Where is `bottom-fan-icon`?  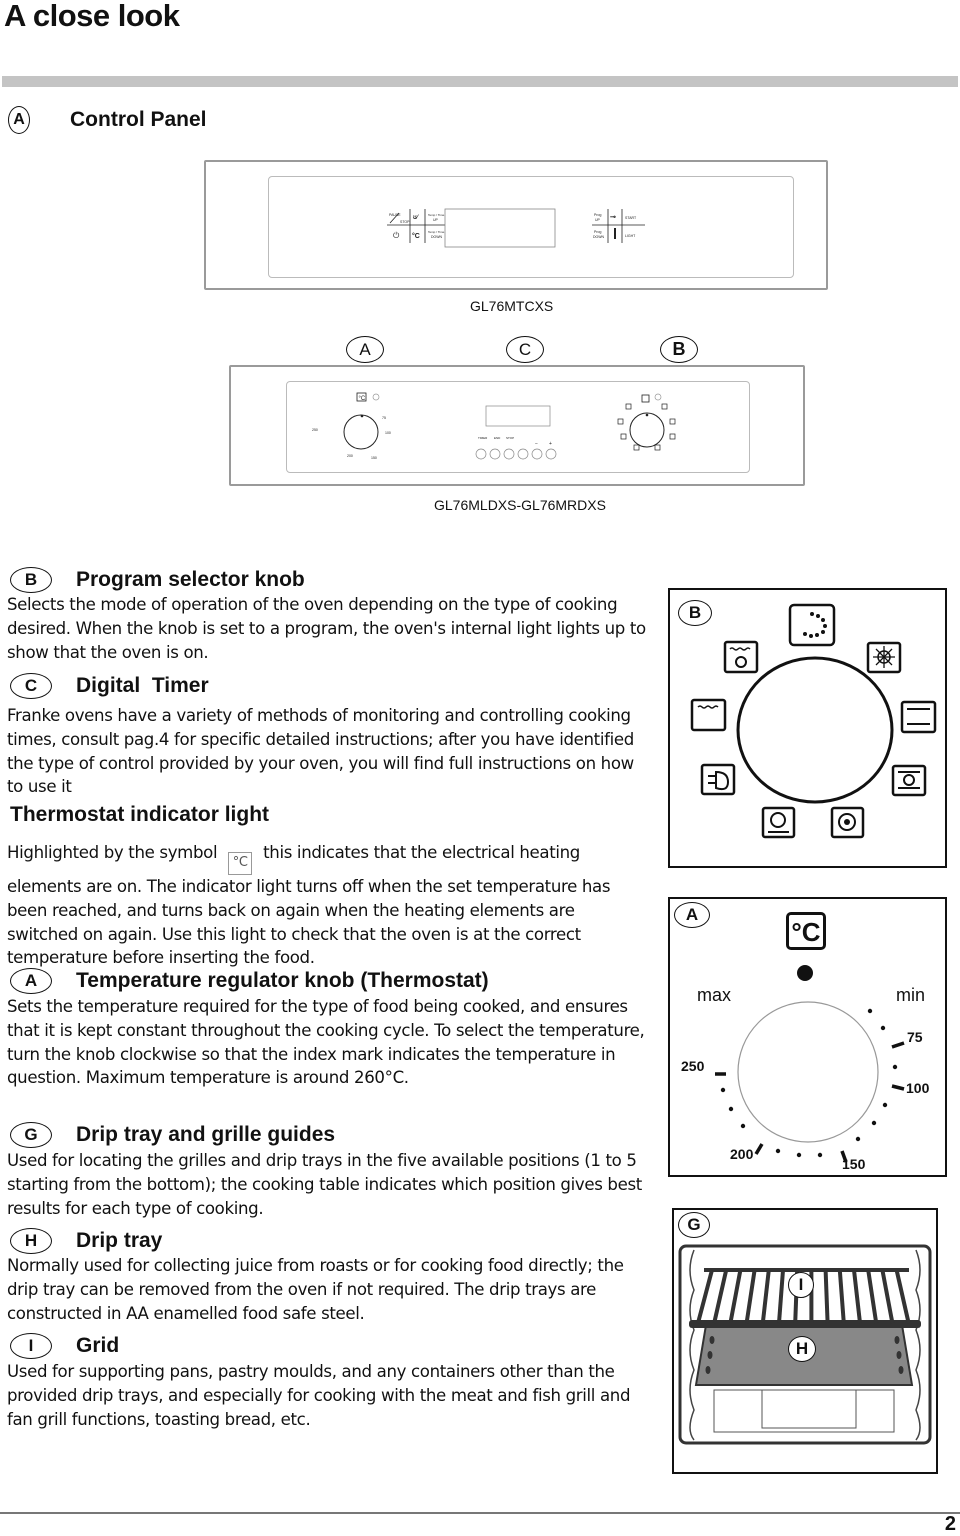 bottom-fan-icon is located at coordinates (778, 822).